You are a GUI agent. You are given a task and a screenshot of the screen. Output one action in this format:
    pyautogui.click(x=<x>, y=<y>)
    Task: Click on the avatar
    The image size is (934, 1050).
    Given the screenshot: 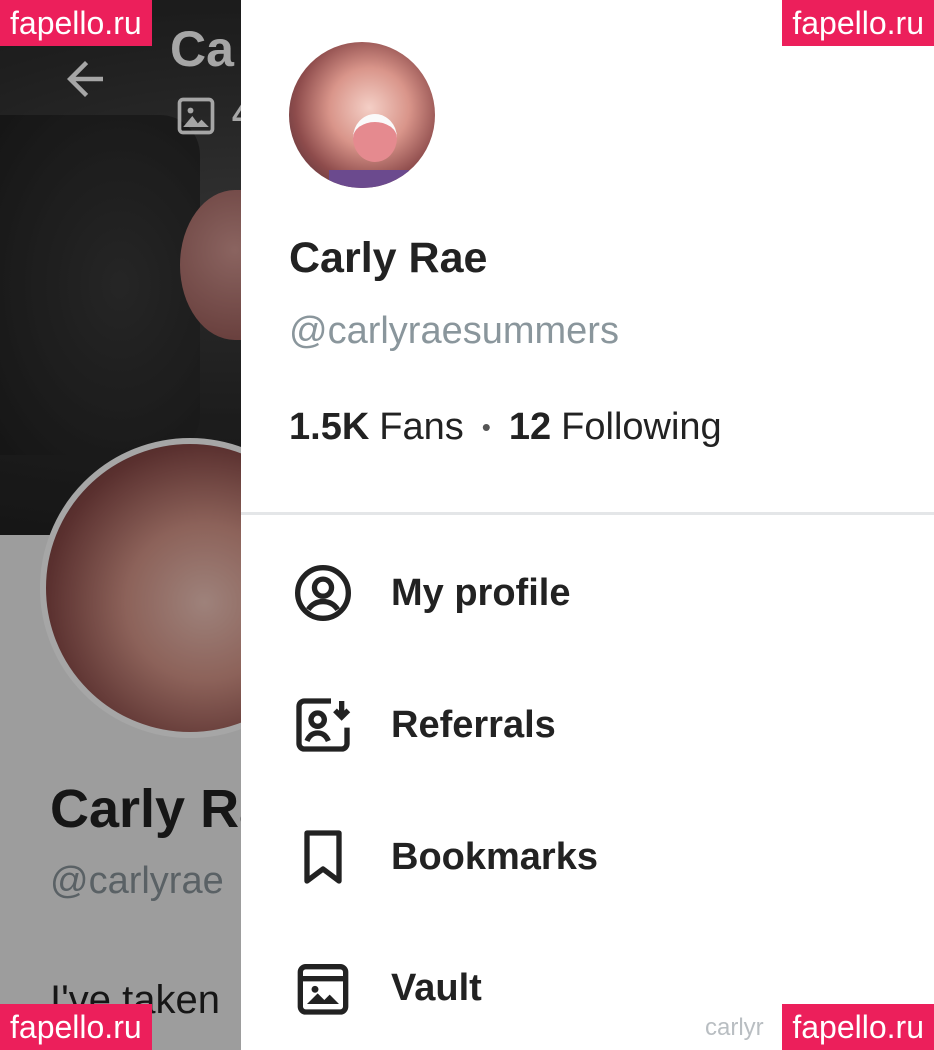 What is the action you would take?
    pyautogui.click(x=362, y=115)
    